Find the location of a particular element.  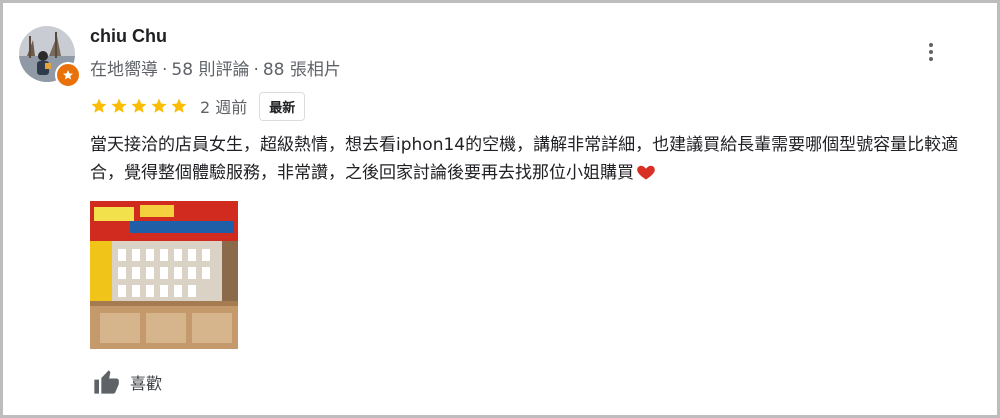

thumbs-up-icon is located at coordinates (106, 382).